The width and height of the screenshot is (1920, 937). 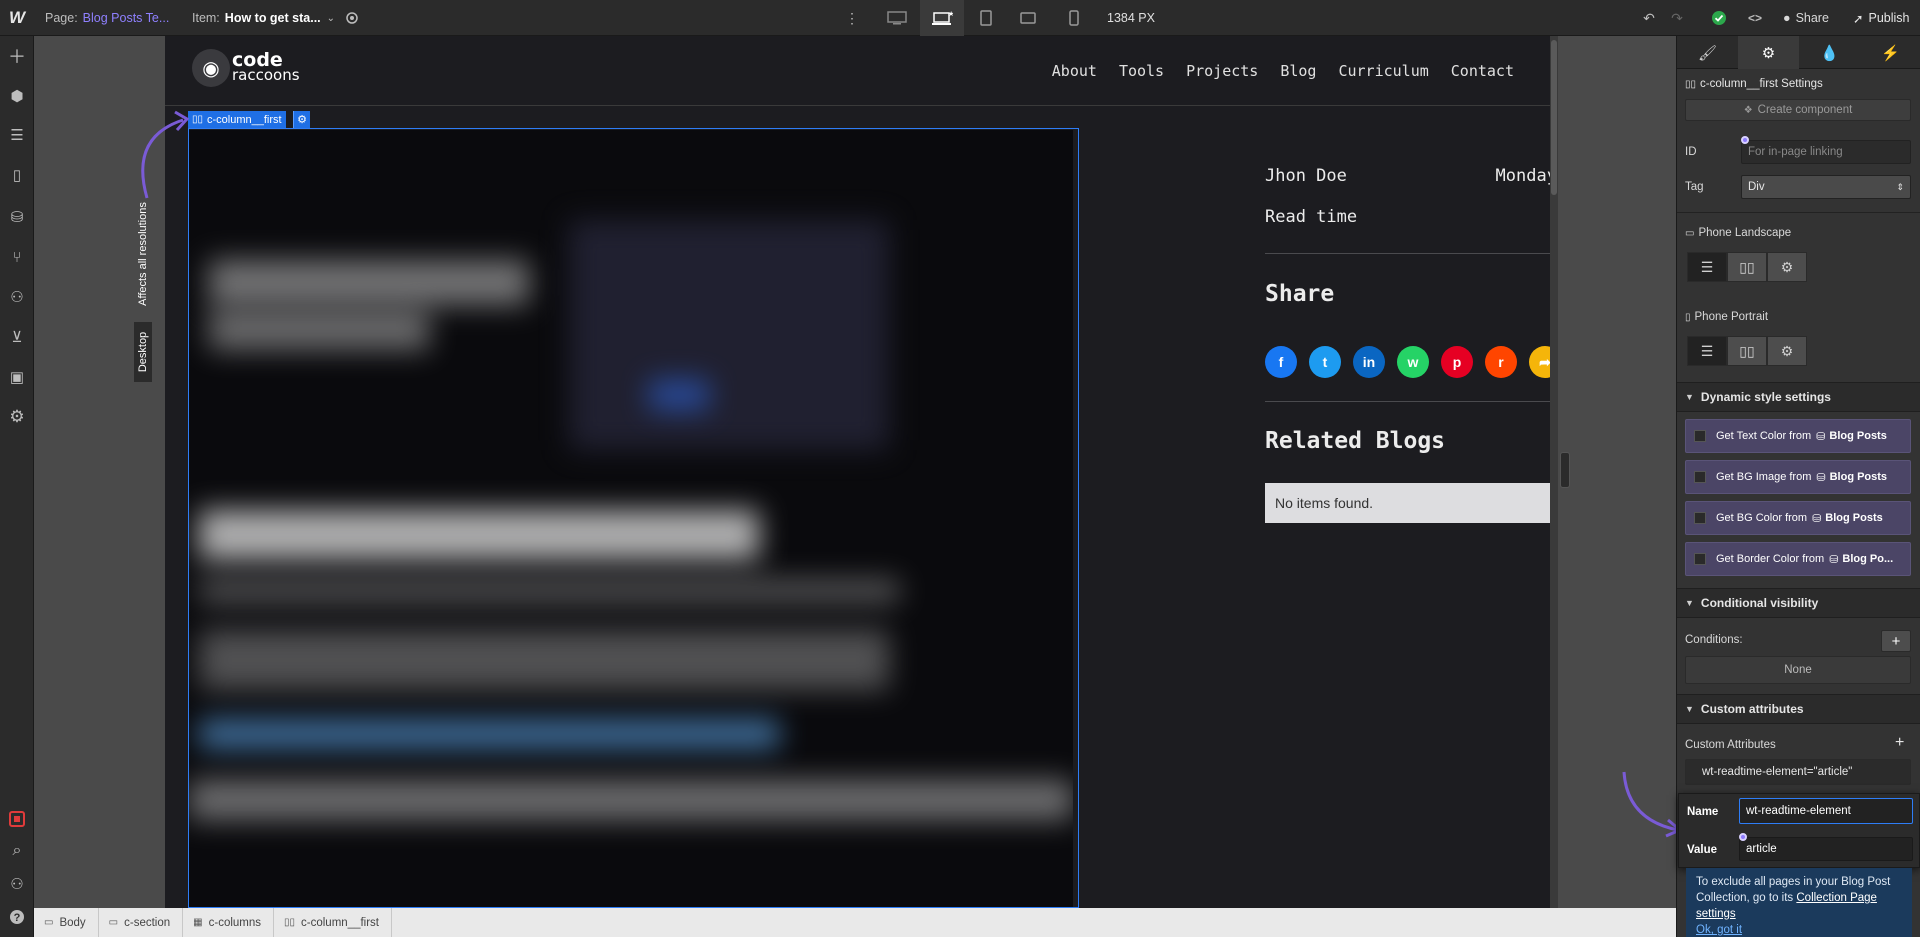 I want to click on id-field: For in-page linking, so click(x=1826, y=152).